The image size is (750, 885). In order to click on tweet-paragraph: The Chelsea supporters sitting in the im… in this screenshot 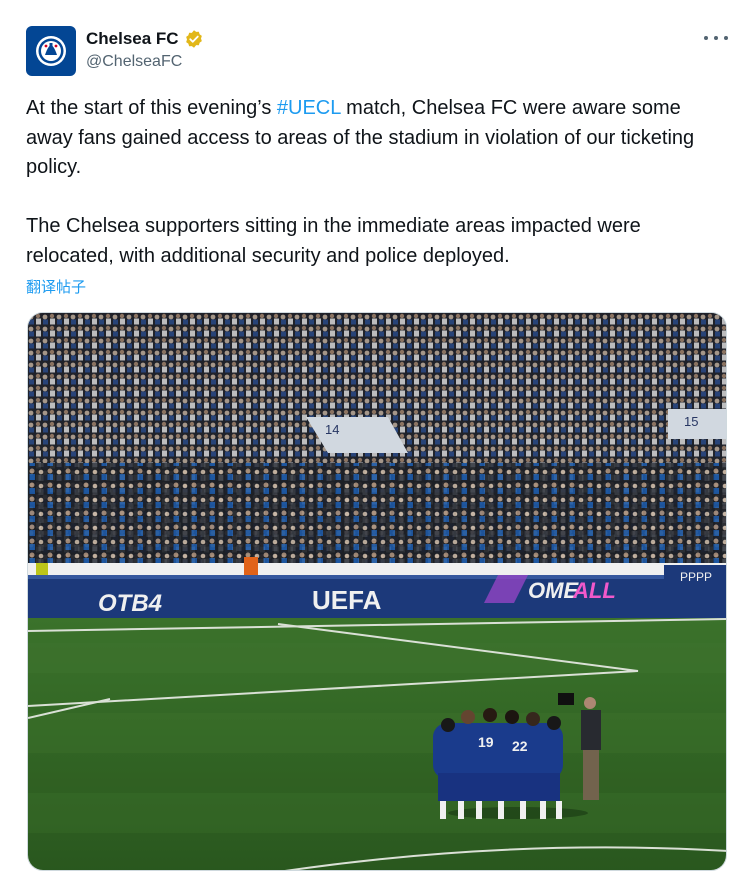, I will do `click(333, 241)`.